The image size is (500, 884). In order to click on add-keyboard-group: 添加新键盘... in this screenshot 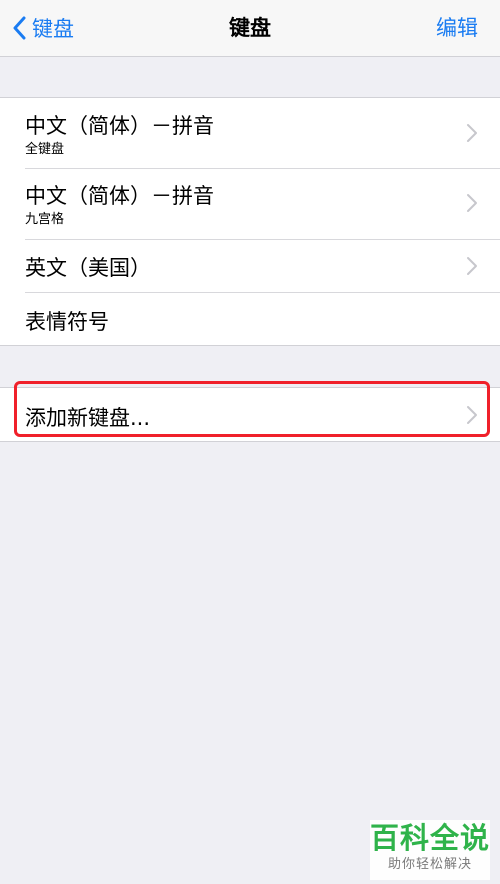, I will do `click(250, 414)`.